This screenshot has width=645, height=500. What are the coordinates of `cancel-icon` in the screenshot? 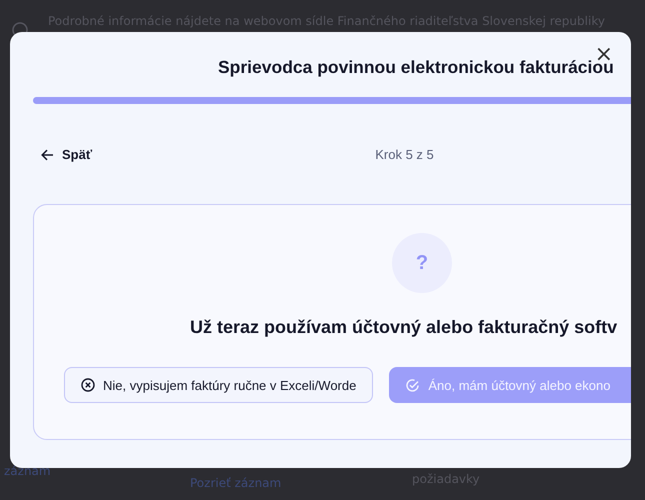 It's located at (88, 385).